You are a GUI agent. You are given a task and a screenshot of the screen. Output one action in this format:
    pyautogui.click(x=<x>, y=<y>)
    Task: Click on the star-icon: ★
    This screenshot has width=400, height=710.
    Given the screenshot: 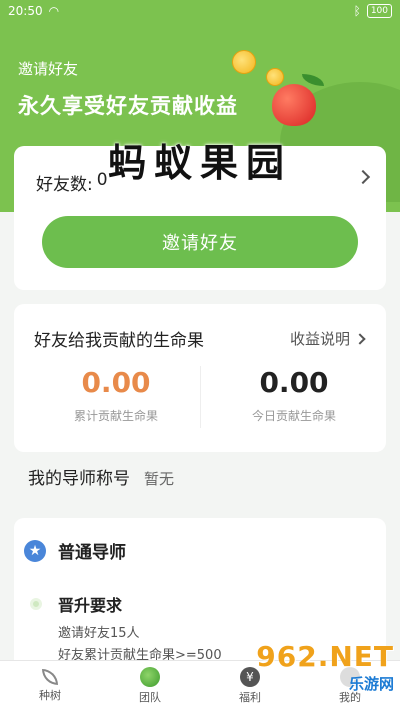 What is the action you would take?
    pyautogui.click(x=35, y=551)
    